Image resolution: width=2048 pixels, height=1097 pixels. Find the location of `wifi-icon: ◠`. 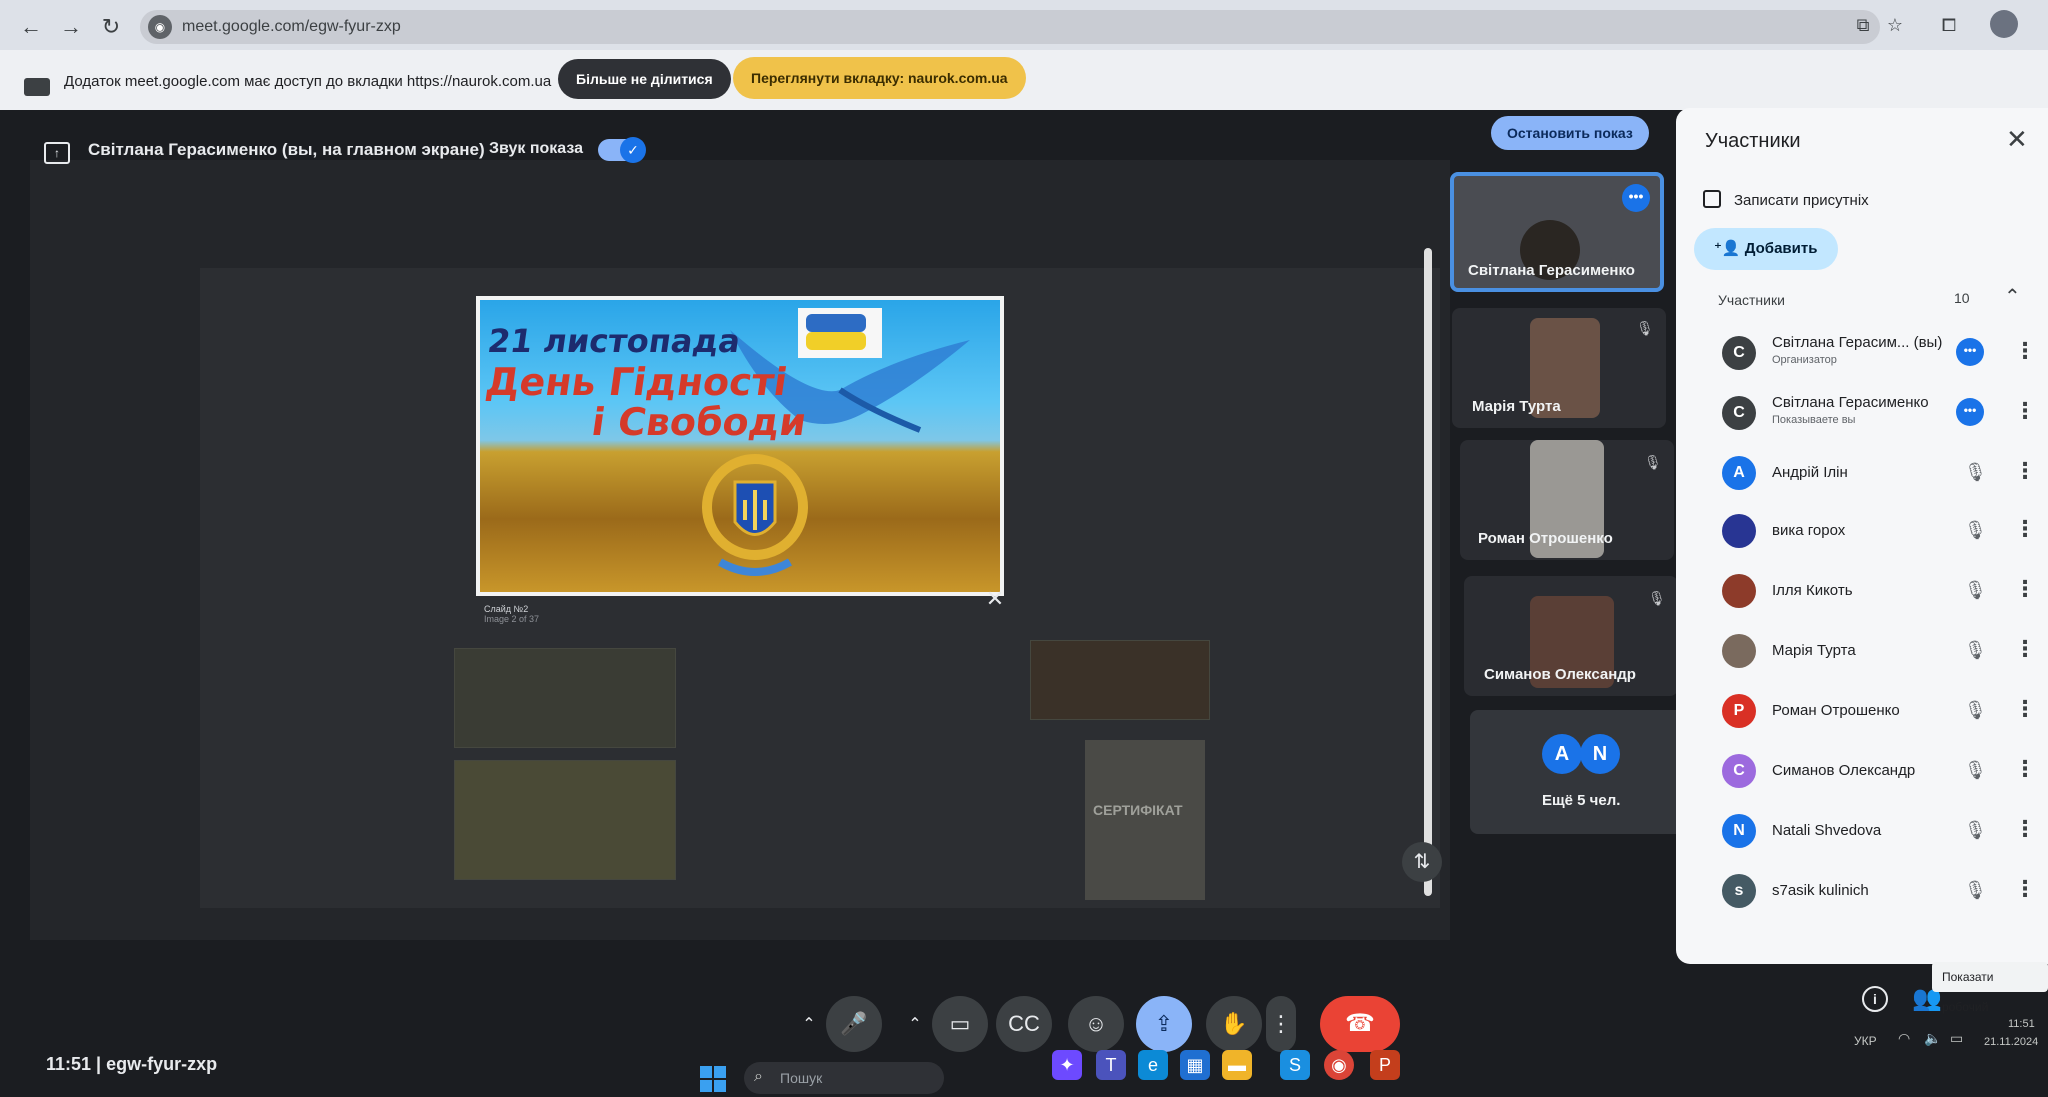

wifi-icon: ◠ is located at coordinates (1904, 1038).